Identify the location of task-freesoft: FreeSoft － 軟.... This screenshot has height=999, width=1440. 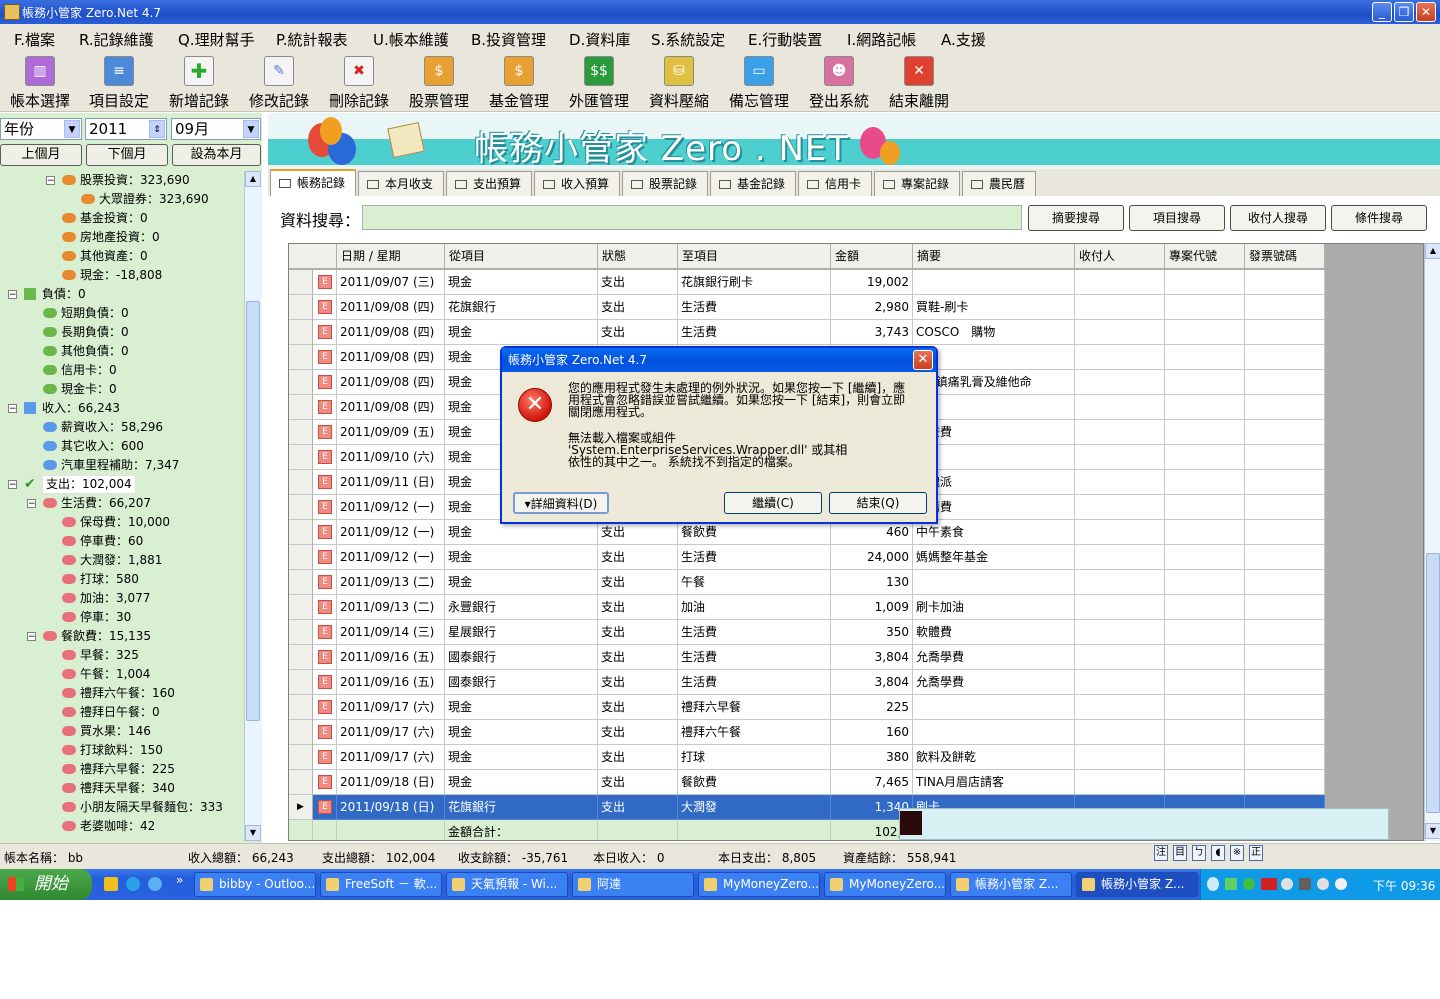
(381, 884).